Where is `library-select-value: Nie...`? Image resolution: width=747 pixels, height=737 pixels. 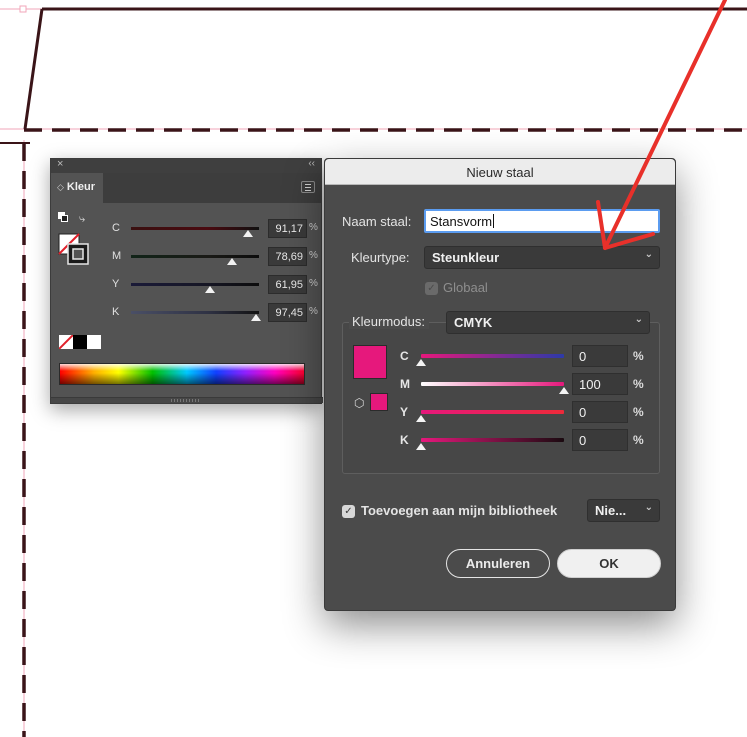 library-select-value: Nie... is located at coordinates (611, 510).